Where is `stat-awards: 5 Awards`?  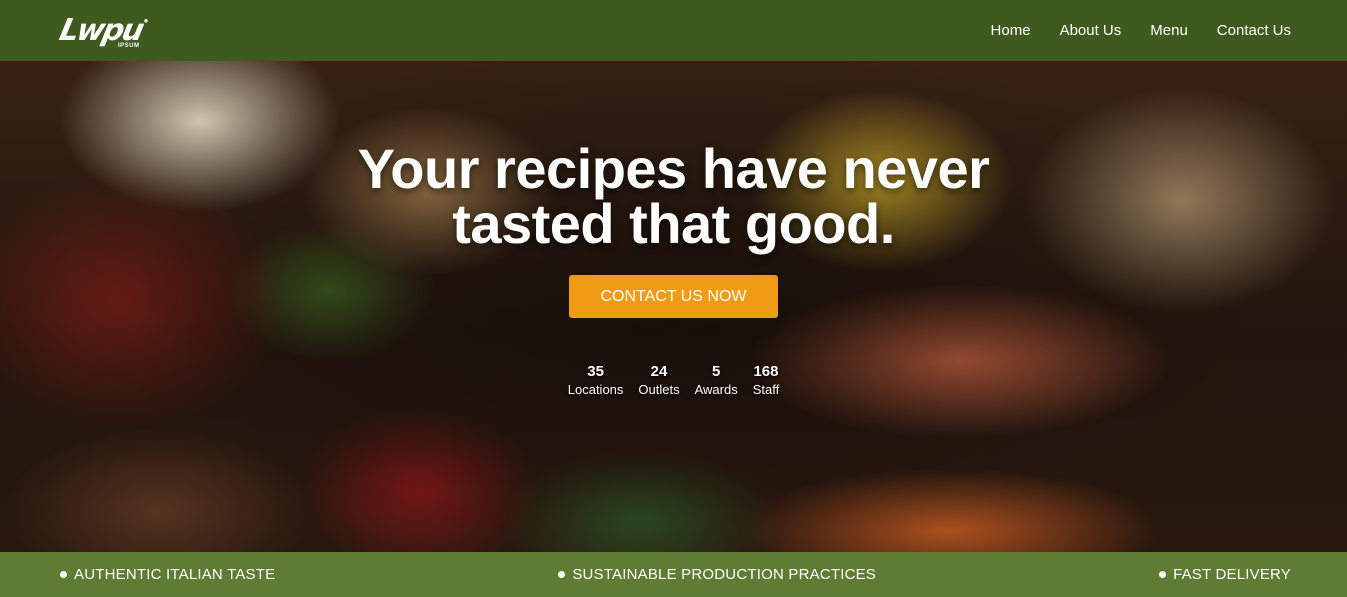 stat-awards: 5 Awards is located at coordinates (716, 381).